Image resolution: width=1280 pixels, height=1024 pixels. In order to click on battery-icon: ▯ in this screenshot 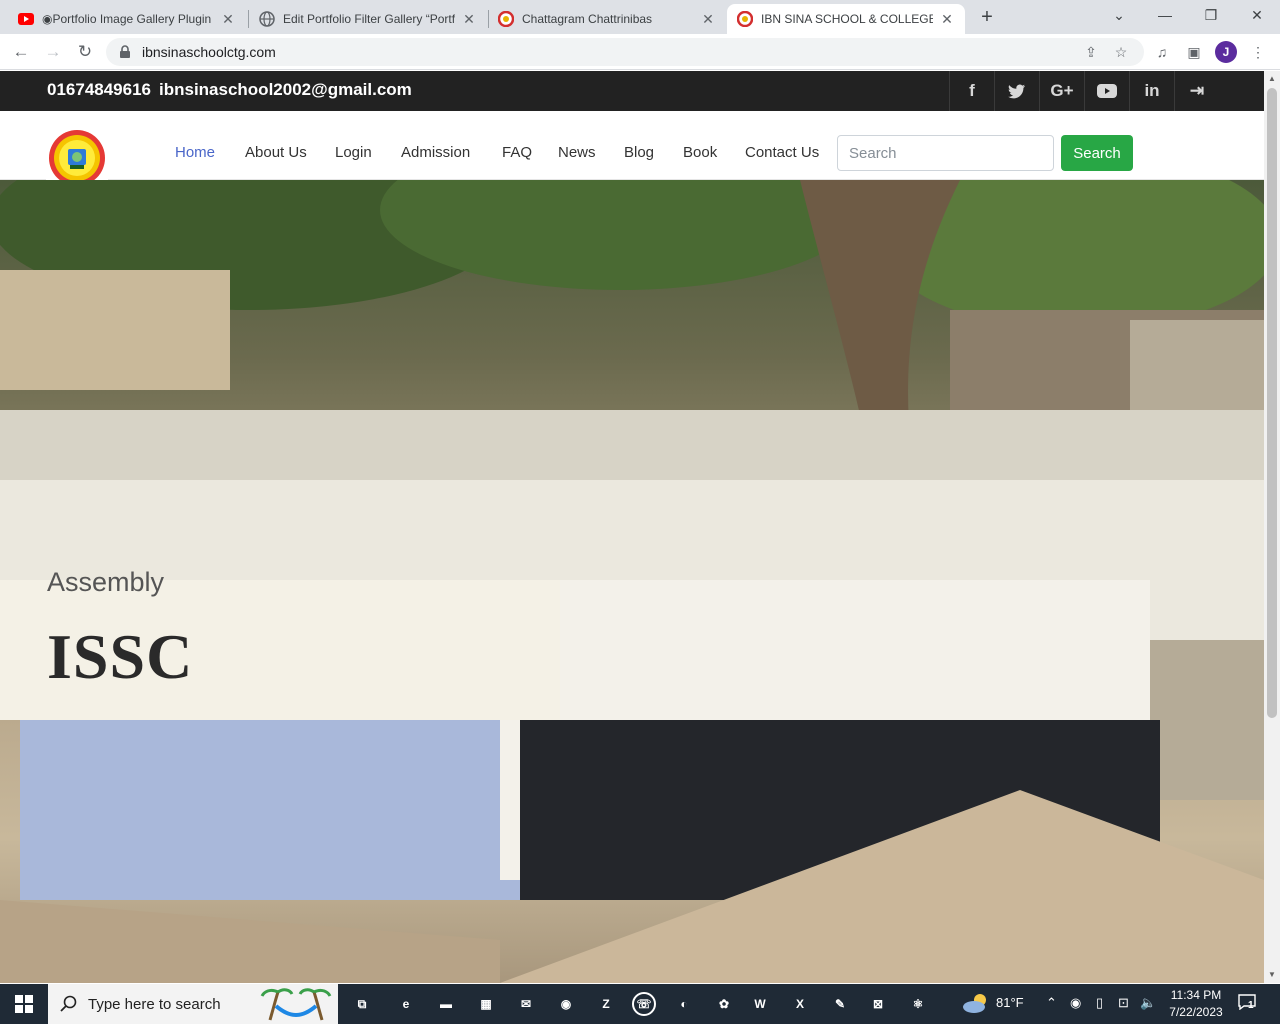, I will do `click(1099, 1003)`.